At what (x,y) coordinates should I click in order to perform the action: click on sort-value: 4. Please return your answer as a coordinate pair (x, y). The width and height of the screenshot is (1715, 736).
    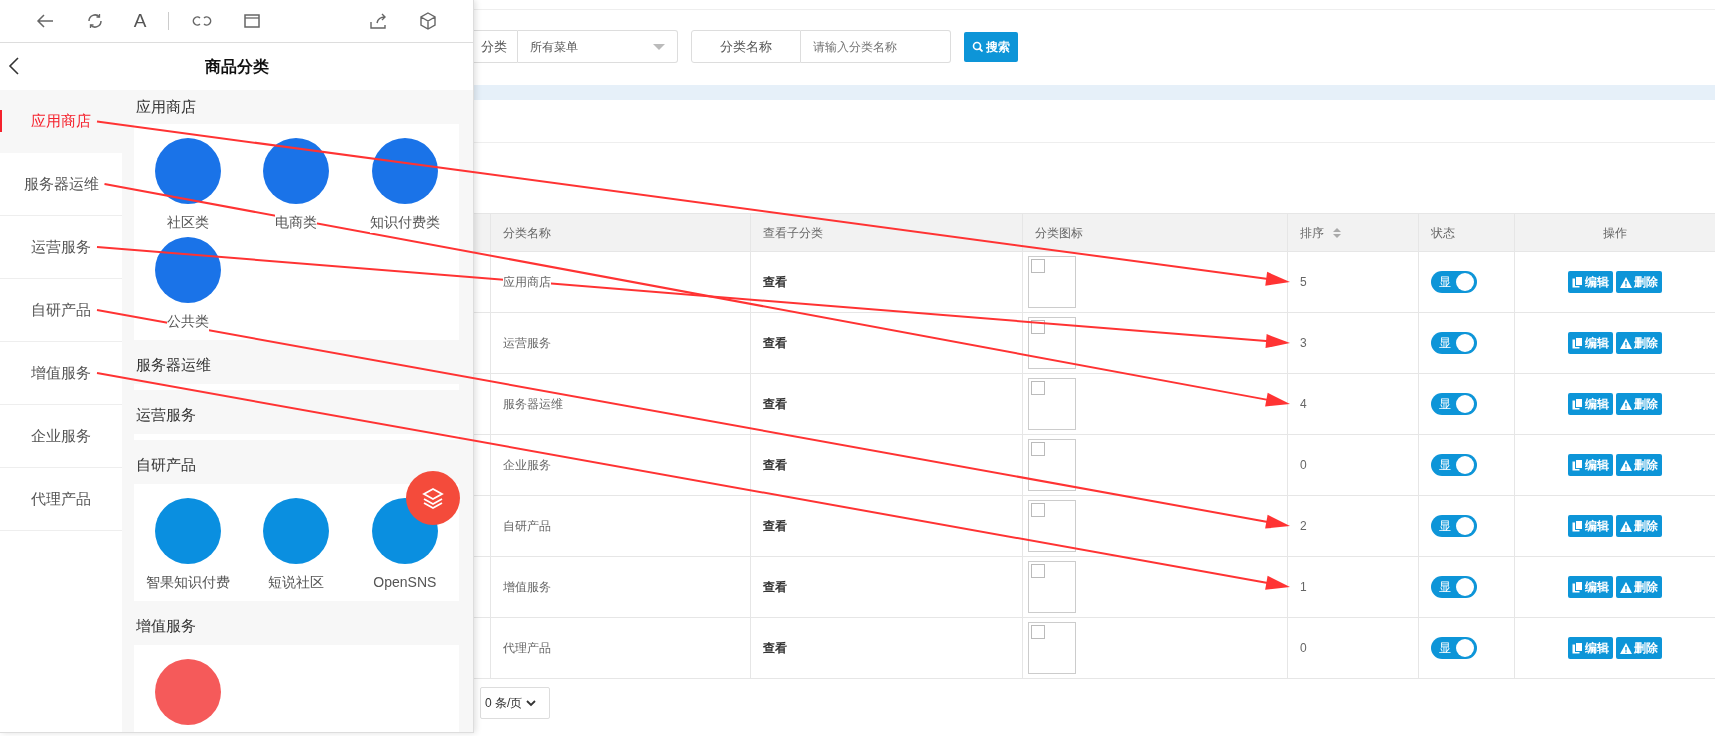
    Looking at the image, I should click on (1303, 404).